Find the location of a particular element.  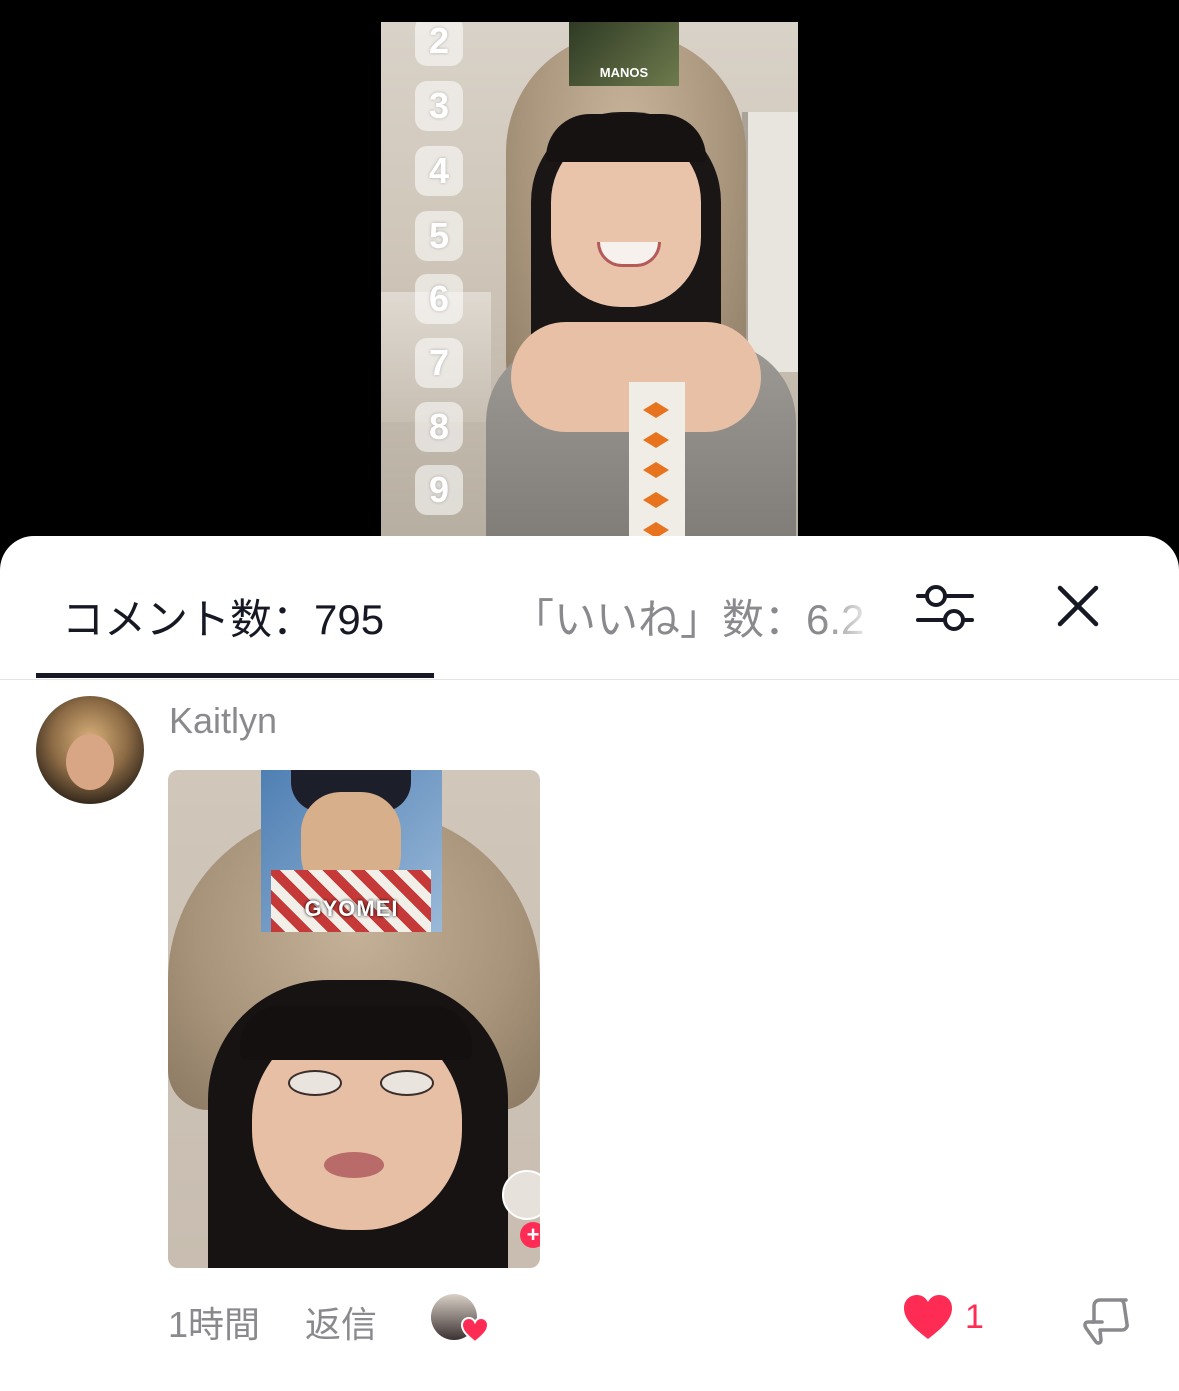

number-tile: 9 is located at coordinates (439, 490).